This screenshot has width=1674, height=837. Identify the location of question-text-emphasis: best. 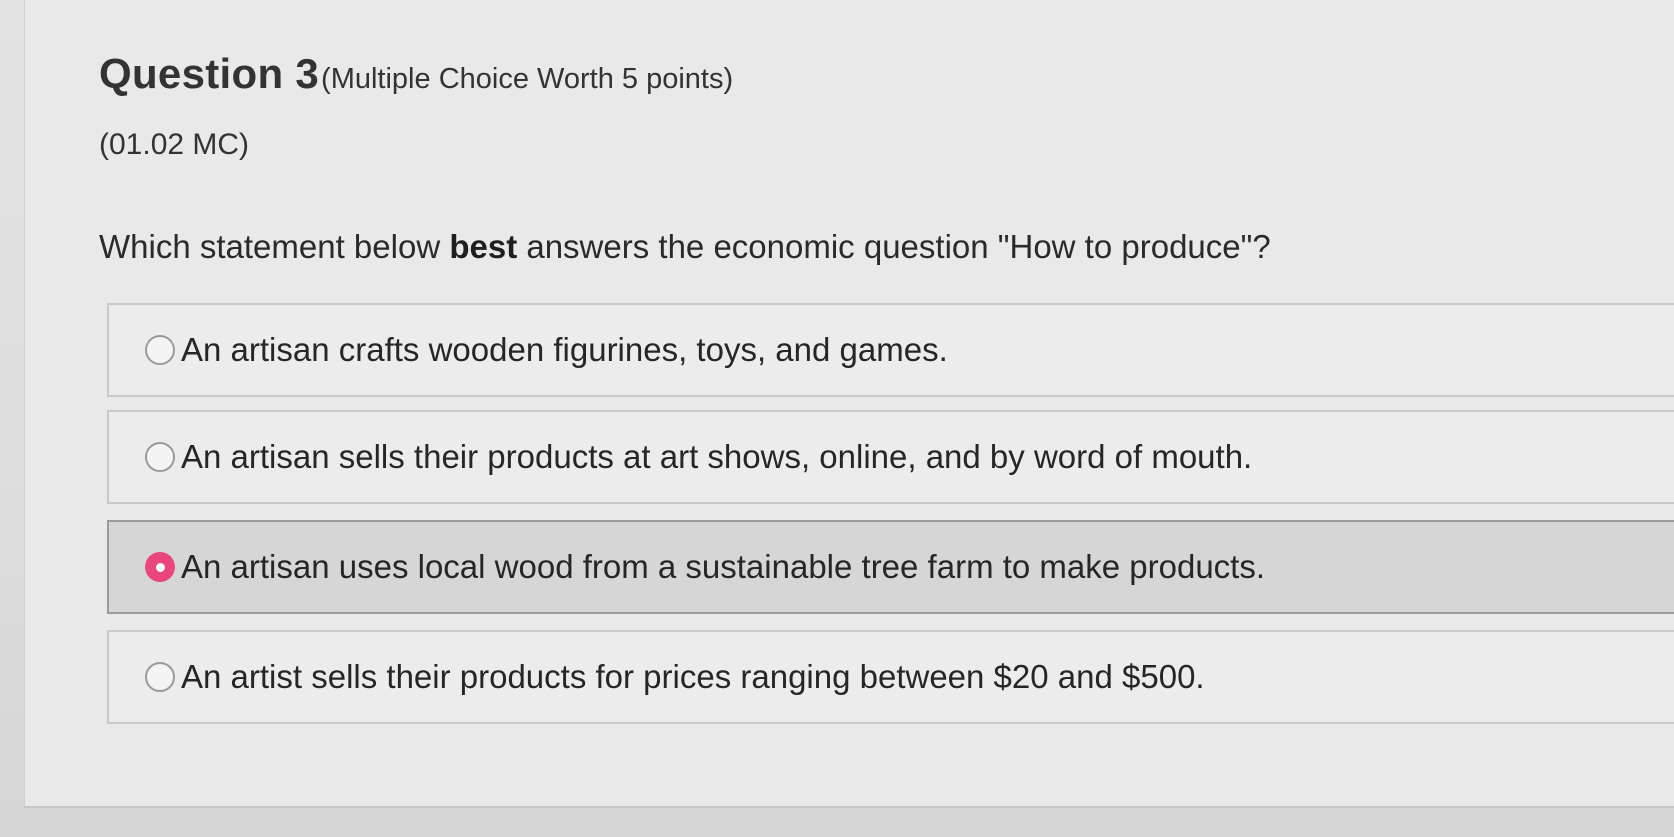
(483, 246).